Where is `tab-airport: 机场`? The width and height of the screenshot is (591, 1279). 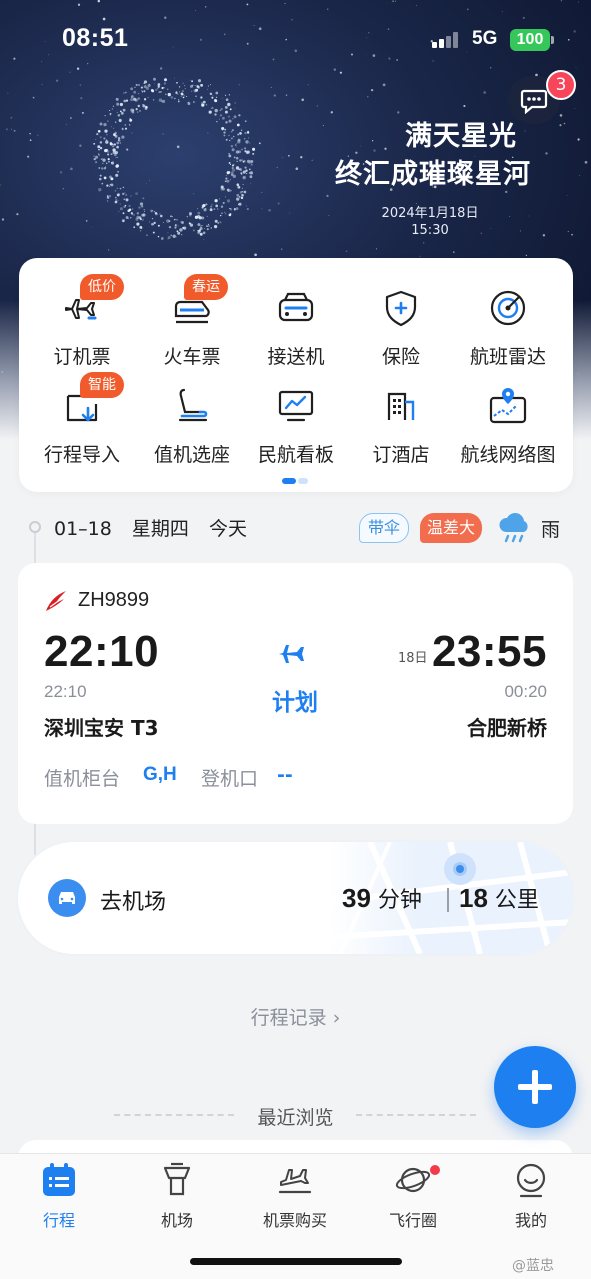 tab-airport: 机场 is located at coordinates (177, 1199).